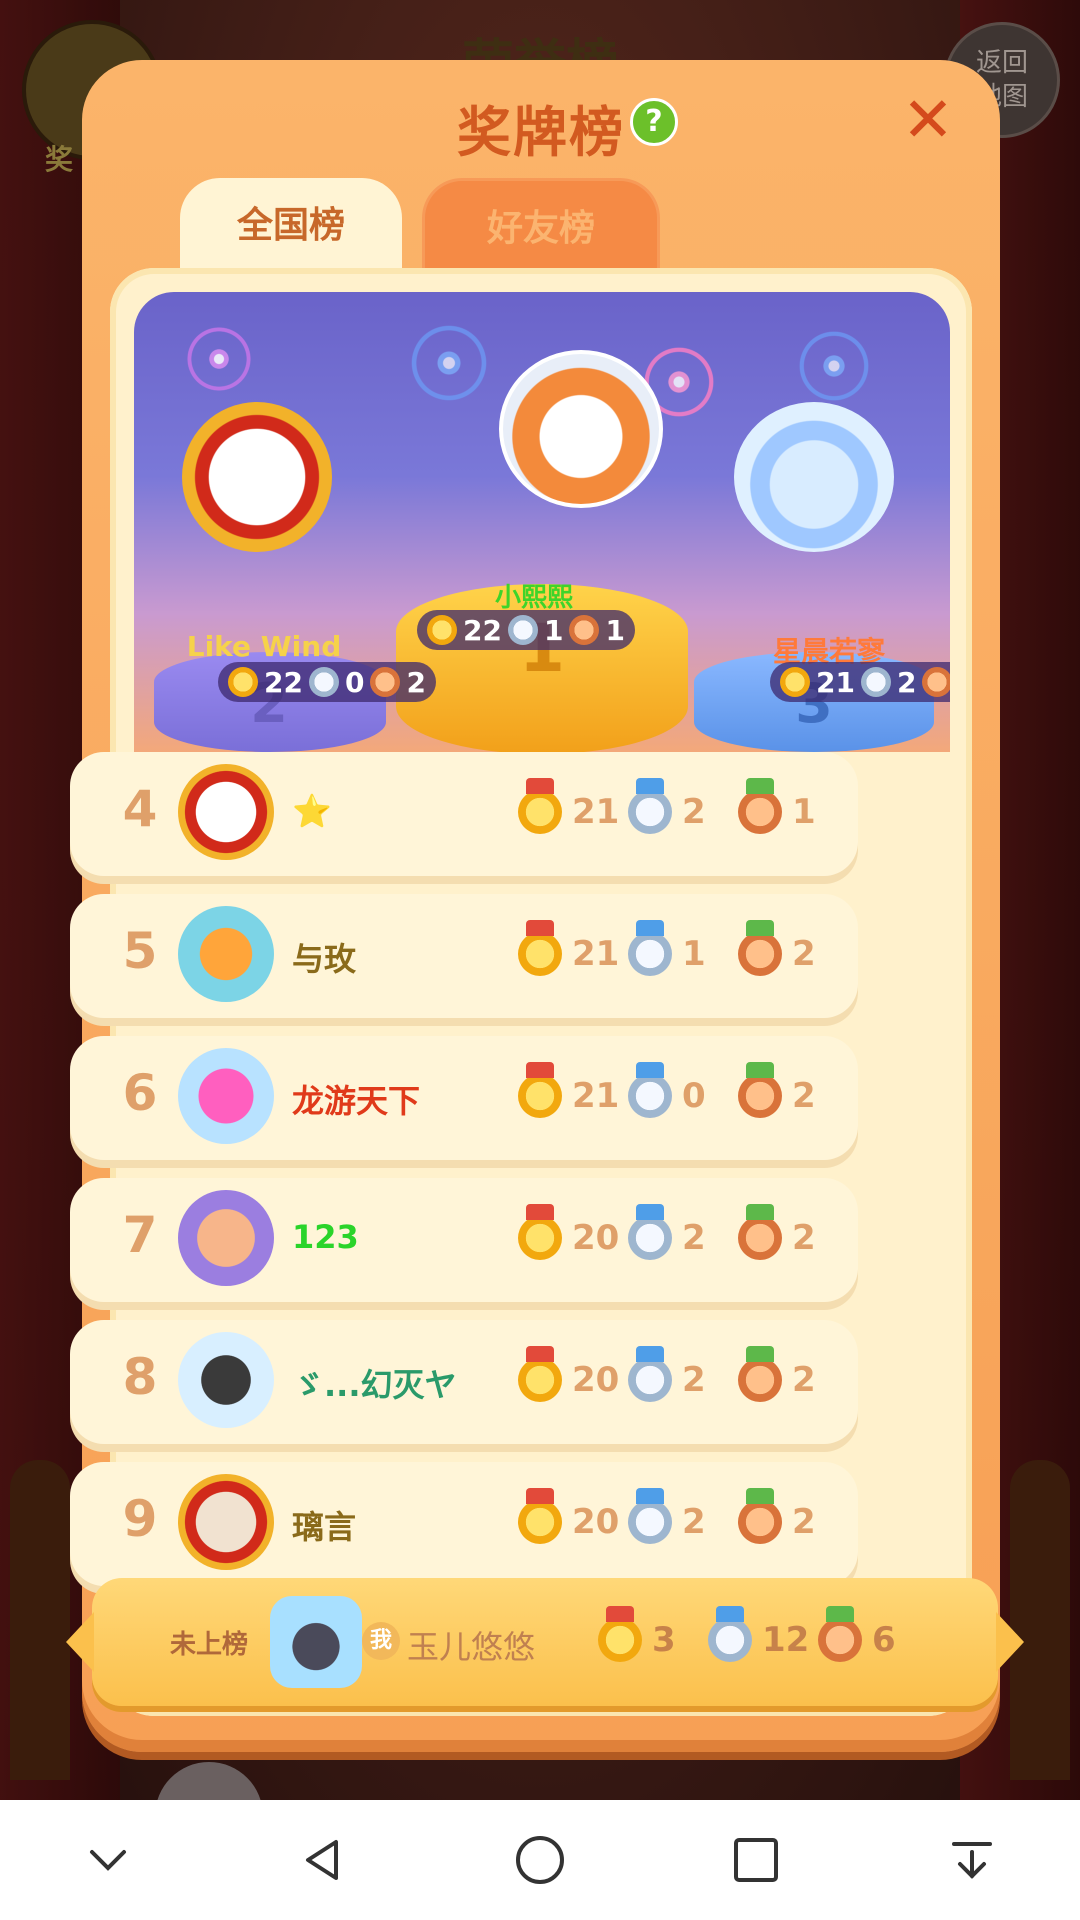 This screenshot has width=1080, height=1920. What do you see at coordinates (928, 120) in the screenshot?
I see `close-icon: ✕` at bounding box center [928, 120].